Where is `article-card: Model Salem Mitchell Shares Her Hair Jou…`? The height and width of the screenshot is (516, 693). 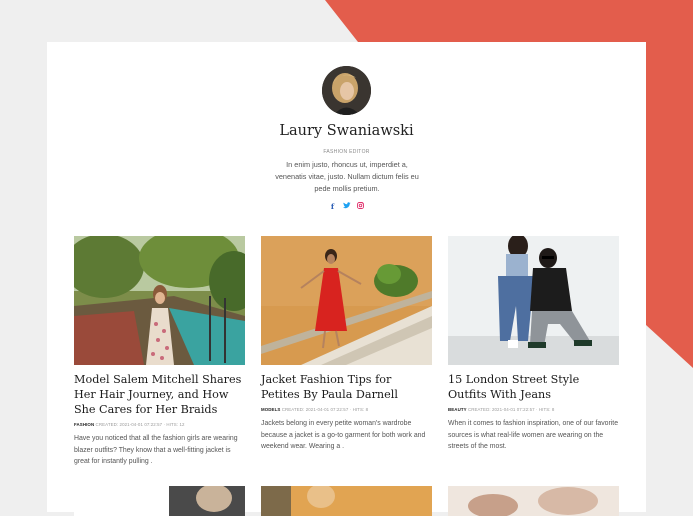
article-card: Model Salem Mitchell Shares Her Hair Jou… is located at coordinates (159, 352).